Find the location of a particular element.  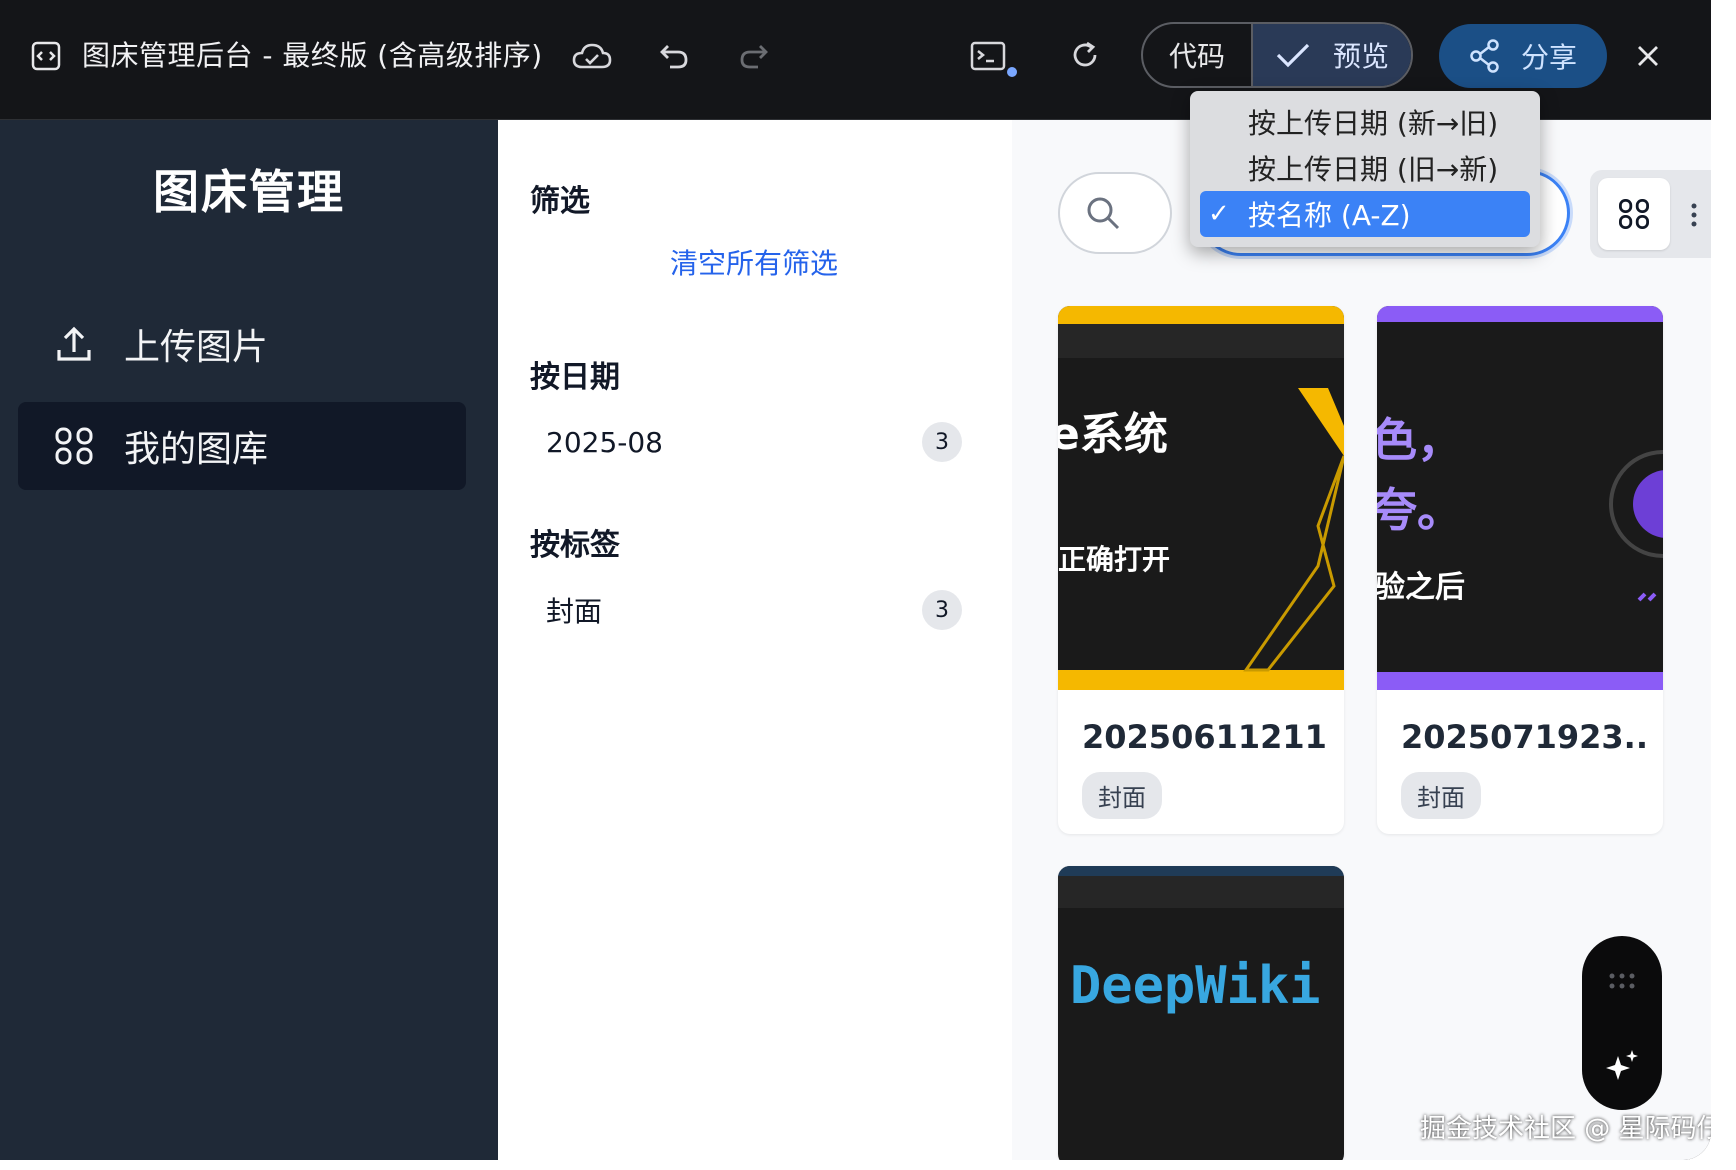

thumb-header is located at coordinates (1201, 892).